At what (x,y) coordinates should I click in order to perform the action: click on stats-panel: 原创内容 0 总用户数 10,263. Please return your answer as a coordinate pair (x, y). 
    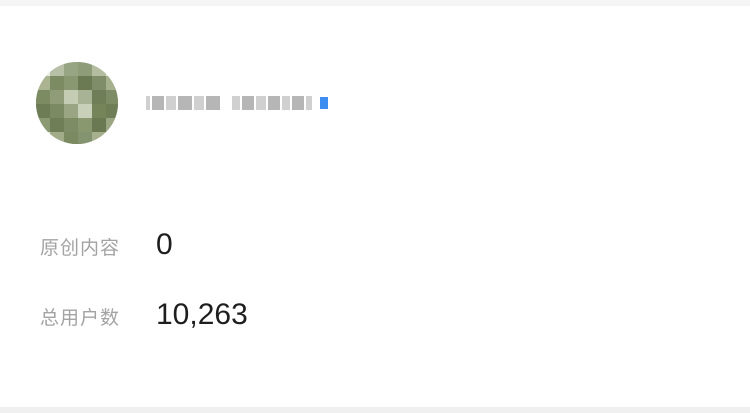
    Looking at the image, I should click on (144, 298).